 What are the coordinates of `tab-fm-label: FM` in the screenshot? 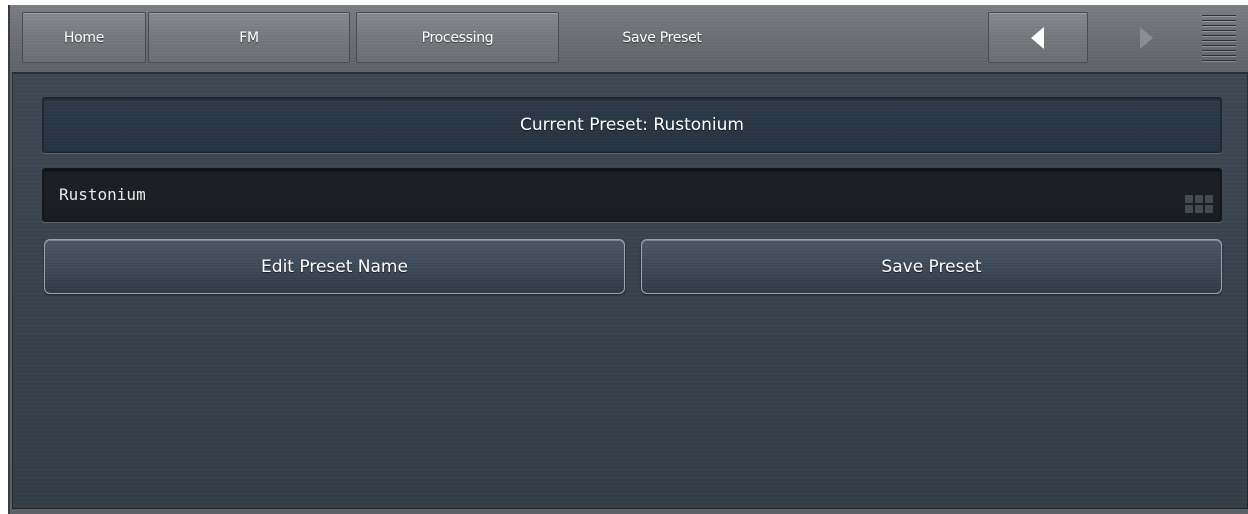 It's located at (249, 37).